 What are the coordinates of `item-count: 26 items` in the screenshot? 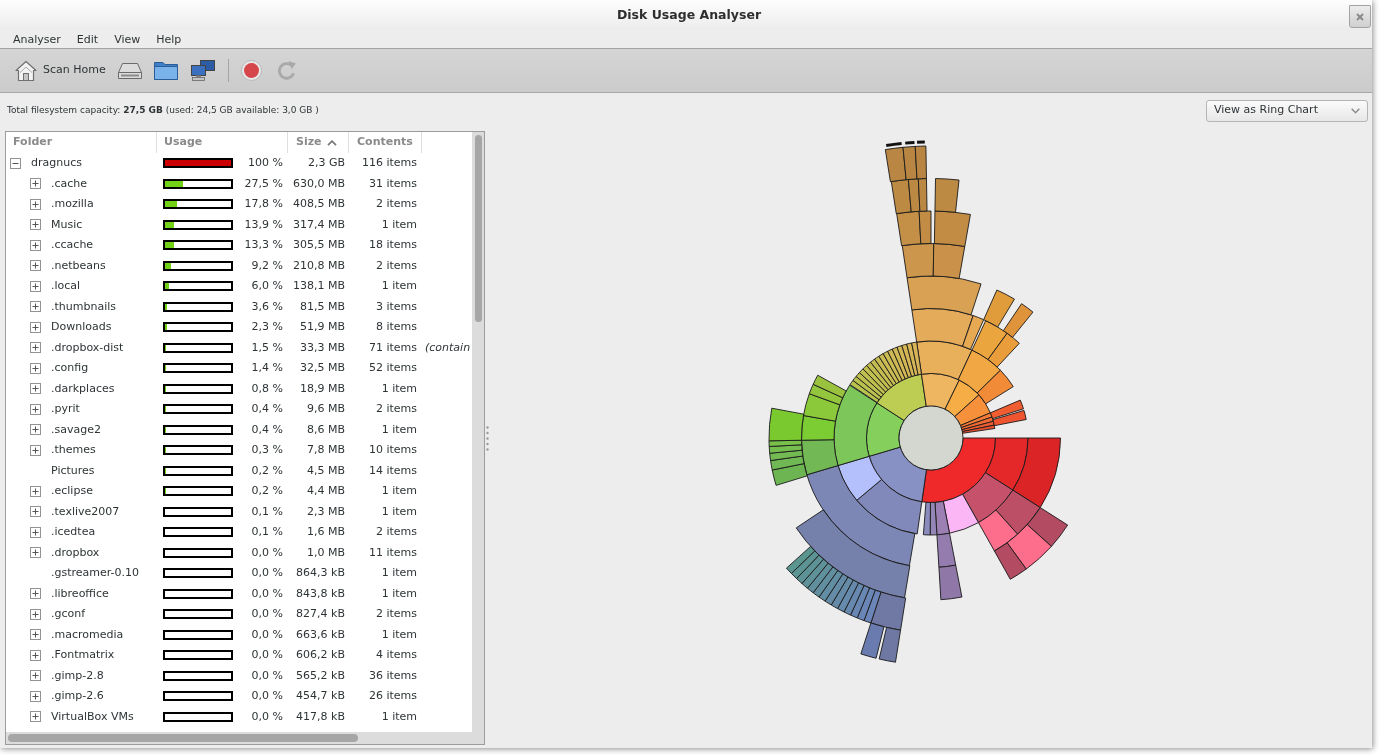 It's located at (392, 695).